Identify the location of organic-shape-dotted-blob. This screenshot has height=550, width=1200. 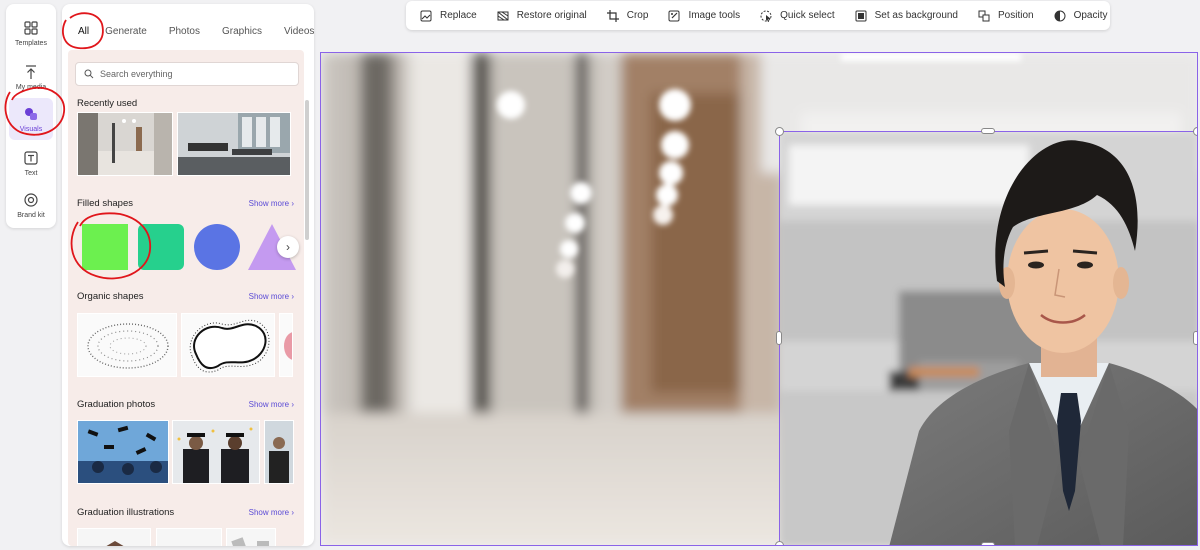
(127, 345).